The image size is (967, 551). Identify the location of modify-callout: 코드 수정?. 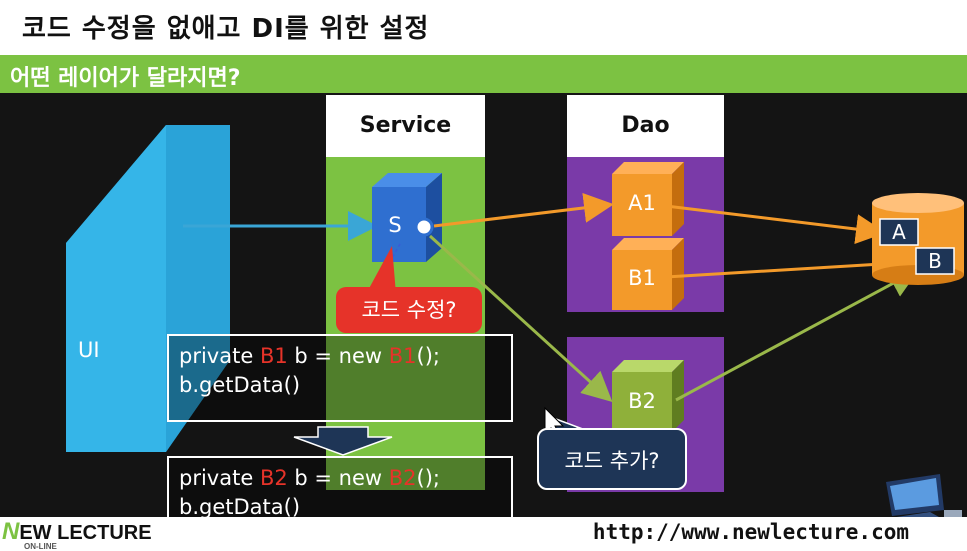
(409, 310).